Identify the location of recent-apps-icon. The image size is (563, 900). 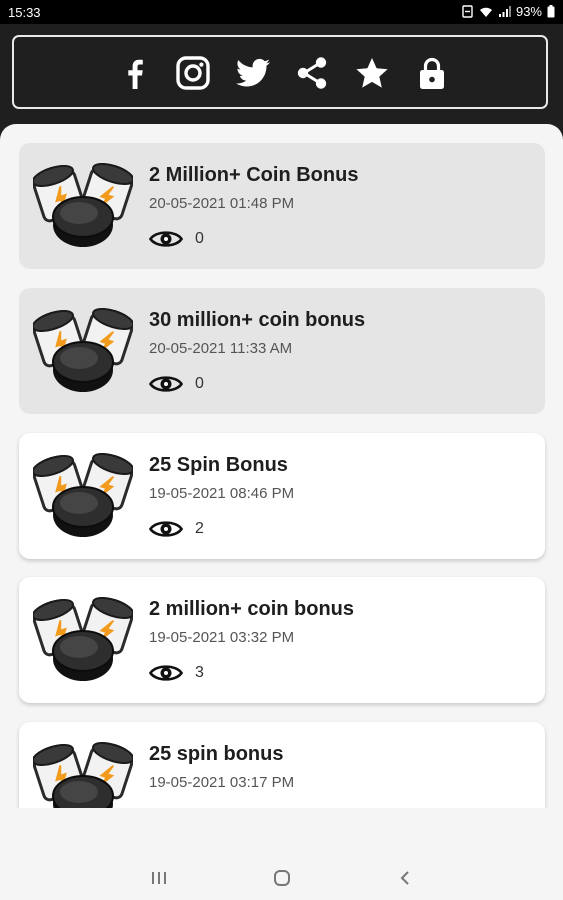
(159, 878).